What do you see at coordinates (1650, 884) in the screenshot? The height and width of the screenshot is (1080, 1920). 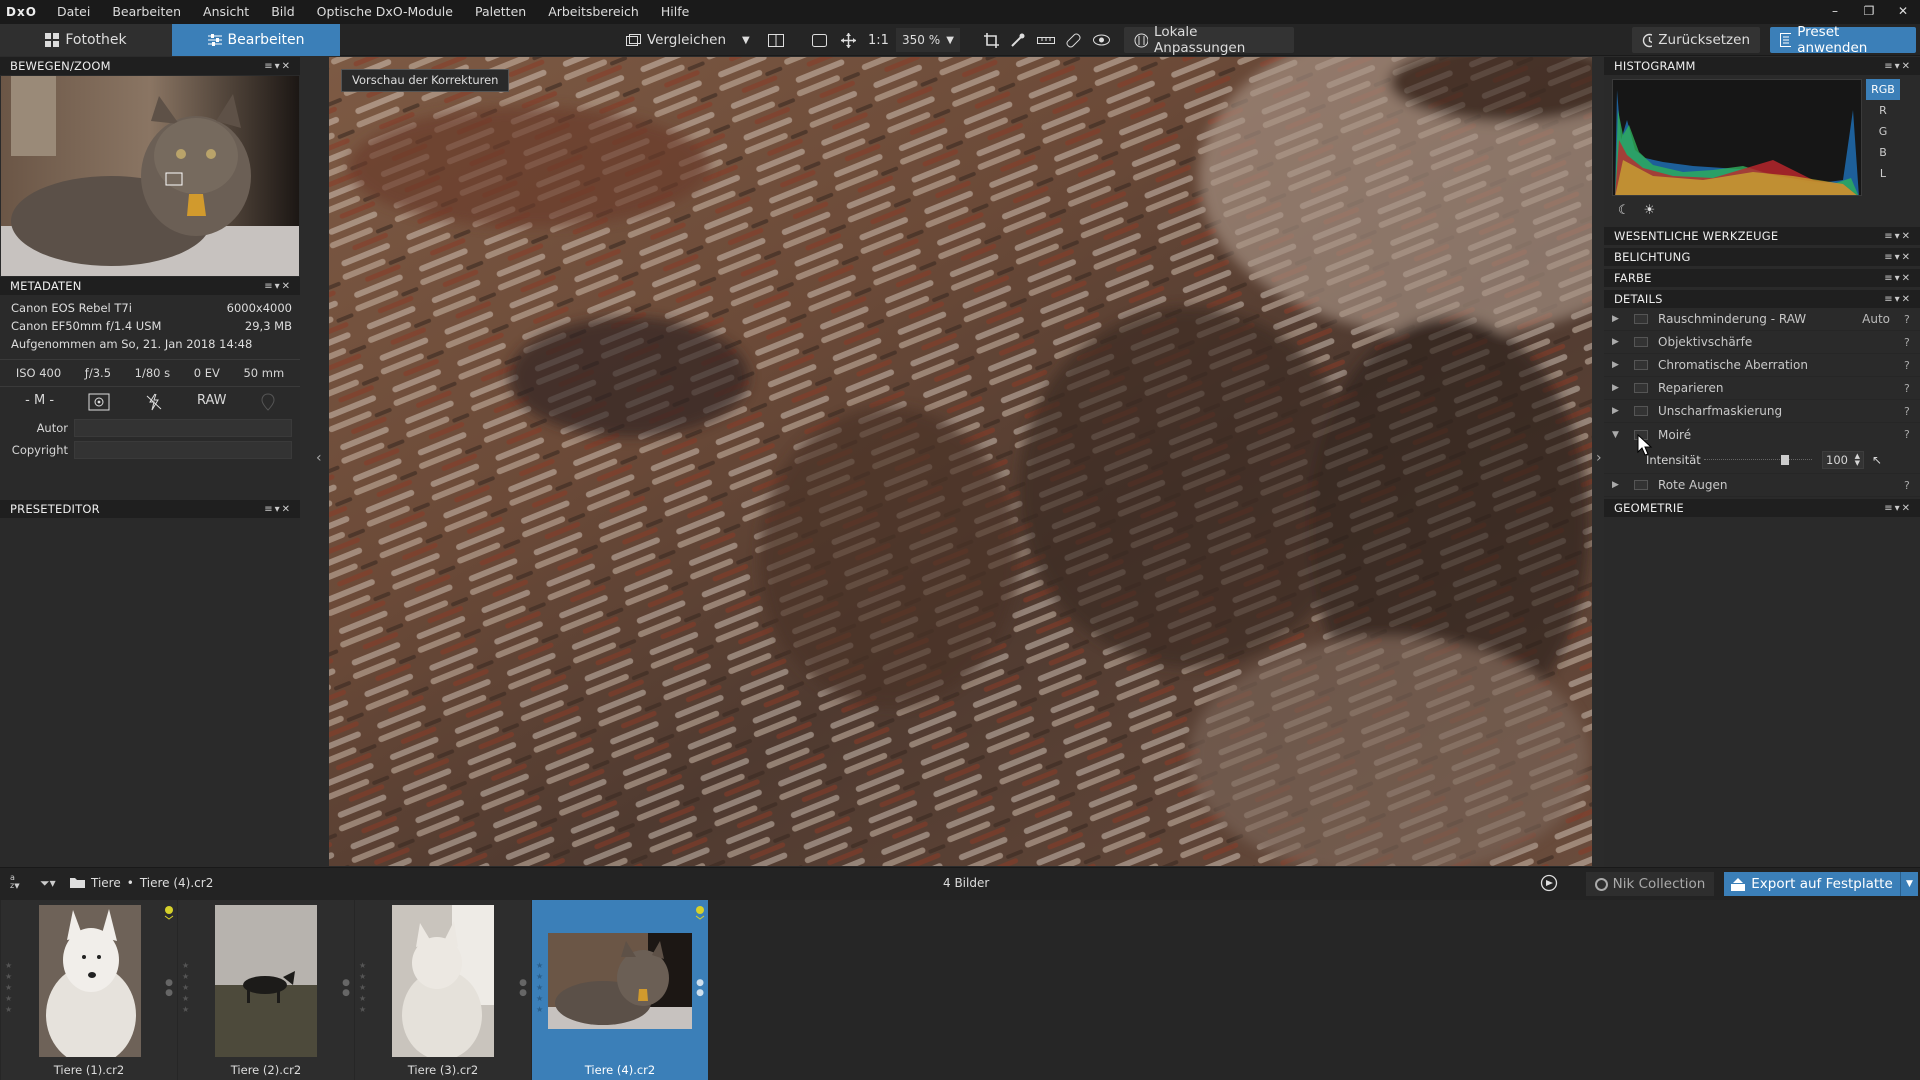 I see `nik-collection-button: Nik Collection` at bounding box center [1650, 884].